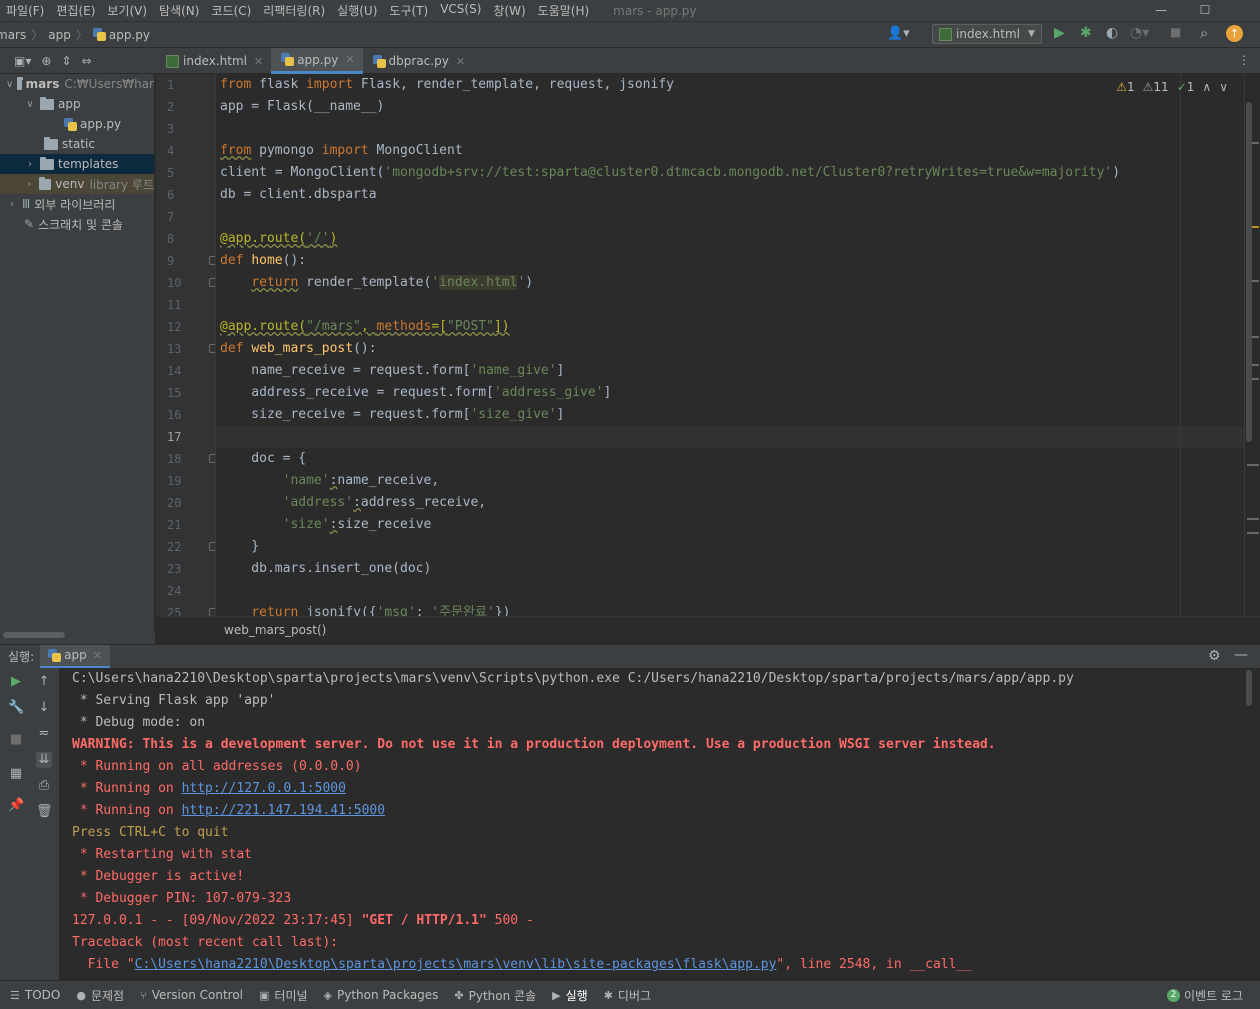 Image resolution: width=1260 pixels, height=1009 pixels. Describe the element at coordinates (1206, 87) in the screenshot. I see `chevron-up-icon: ∧` at that location.